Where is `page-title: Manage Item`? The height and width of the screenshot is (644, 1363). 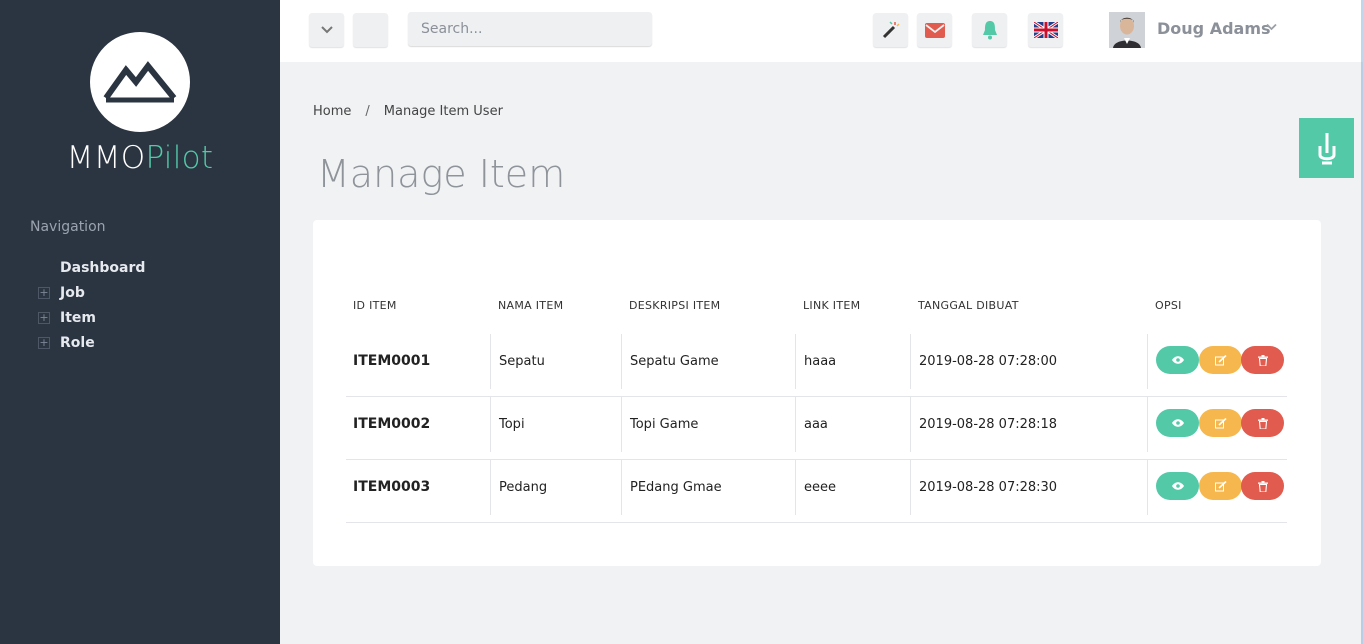 page-title: Manage Item is located at coordinates (441, 174).